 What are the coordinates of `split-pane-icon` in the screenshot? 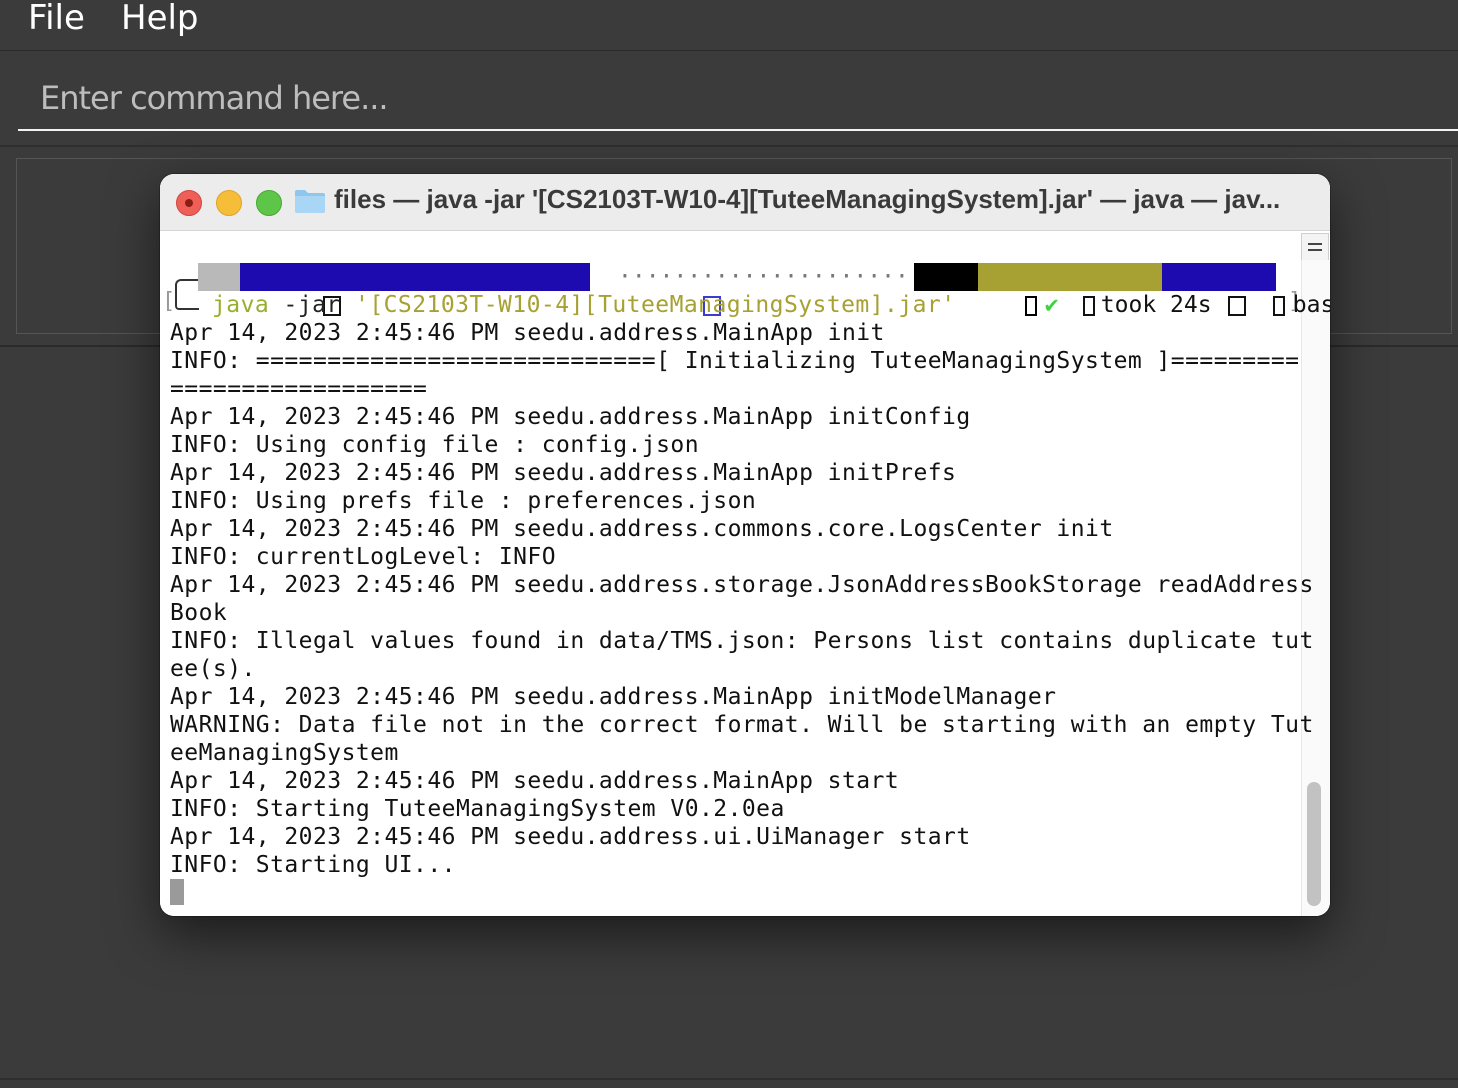 It's located at (1315, 247).